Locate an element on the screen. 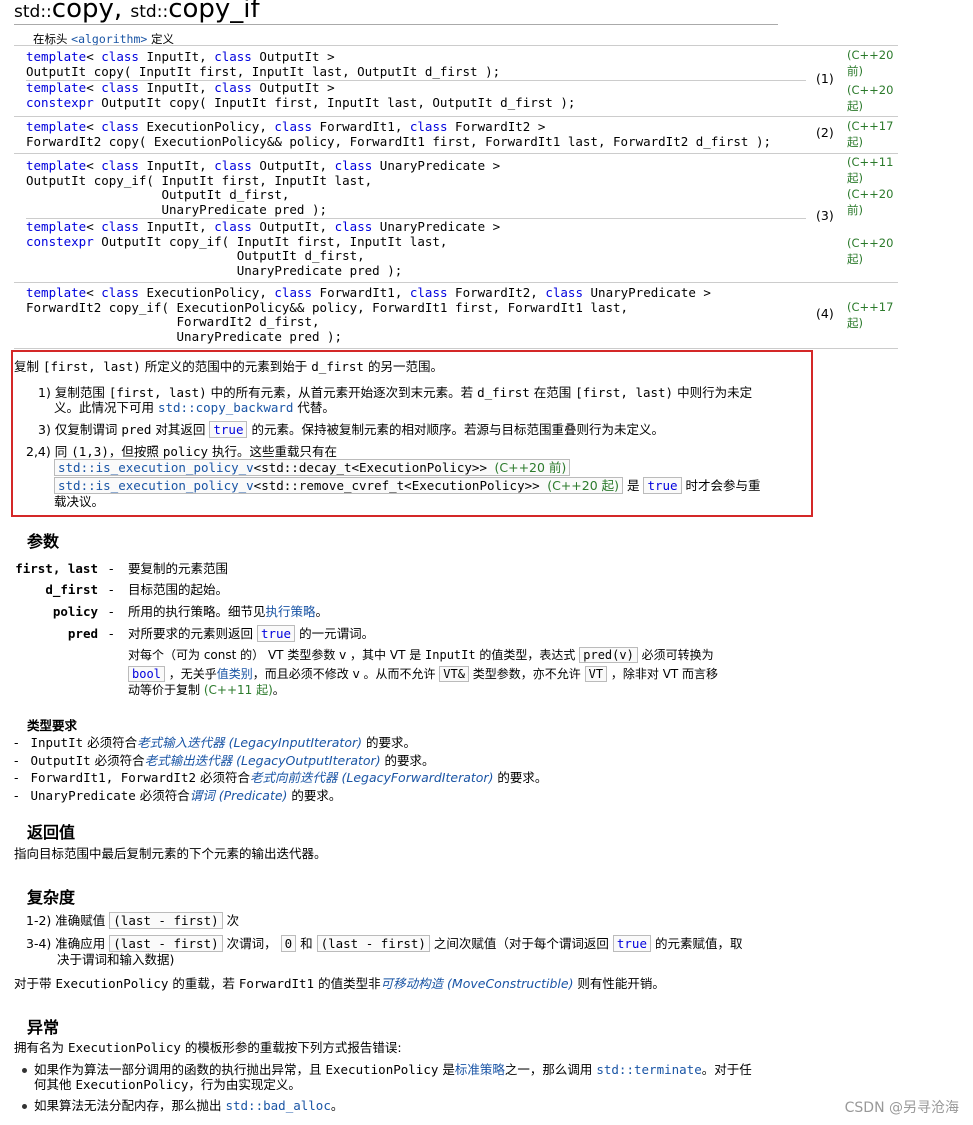 The width and height of the screenshot is (973, 1125). note-text: 则有性能开销。 is located at coordinates (619, 983).